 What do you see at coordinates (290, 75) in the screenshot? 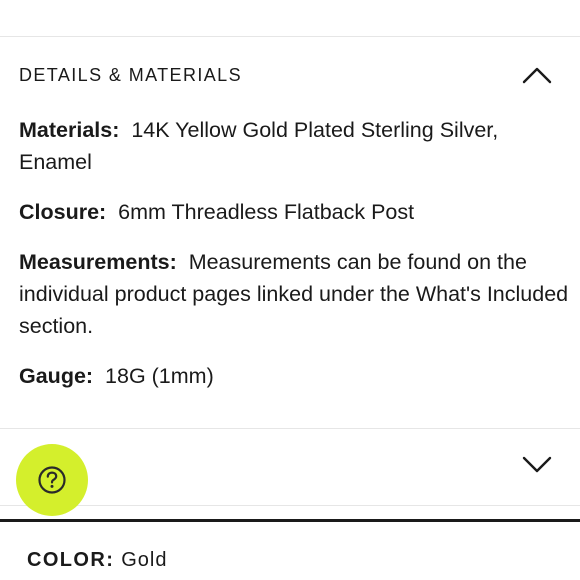
I see `details-materials-accordion-header: DETAILS & MATERIALS` at bounding box center [290, 75].